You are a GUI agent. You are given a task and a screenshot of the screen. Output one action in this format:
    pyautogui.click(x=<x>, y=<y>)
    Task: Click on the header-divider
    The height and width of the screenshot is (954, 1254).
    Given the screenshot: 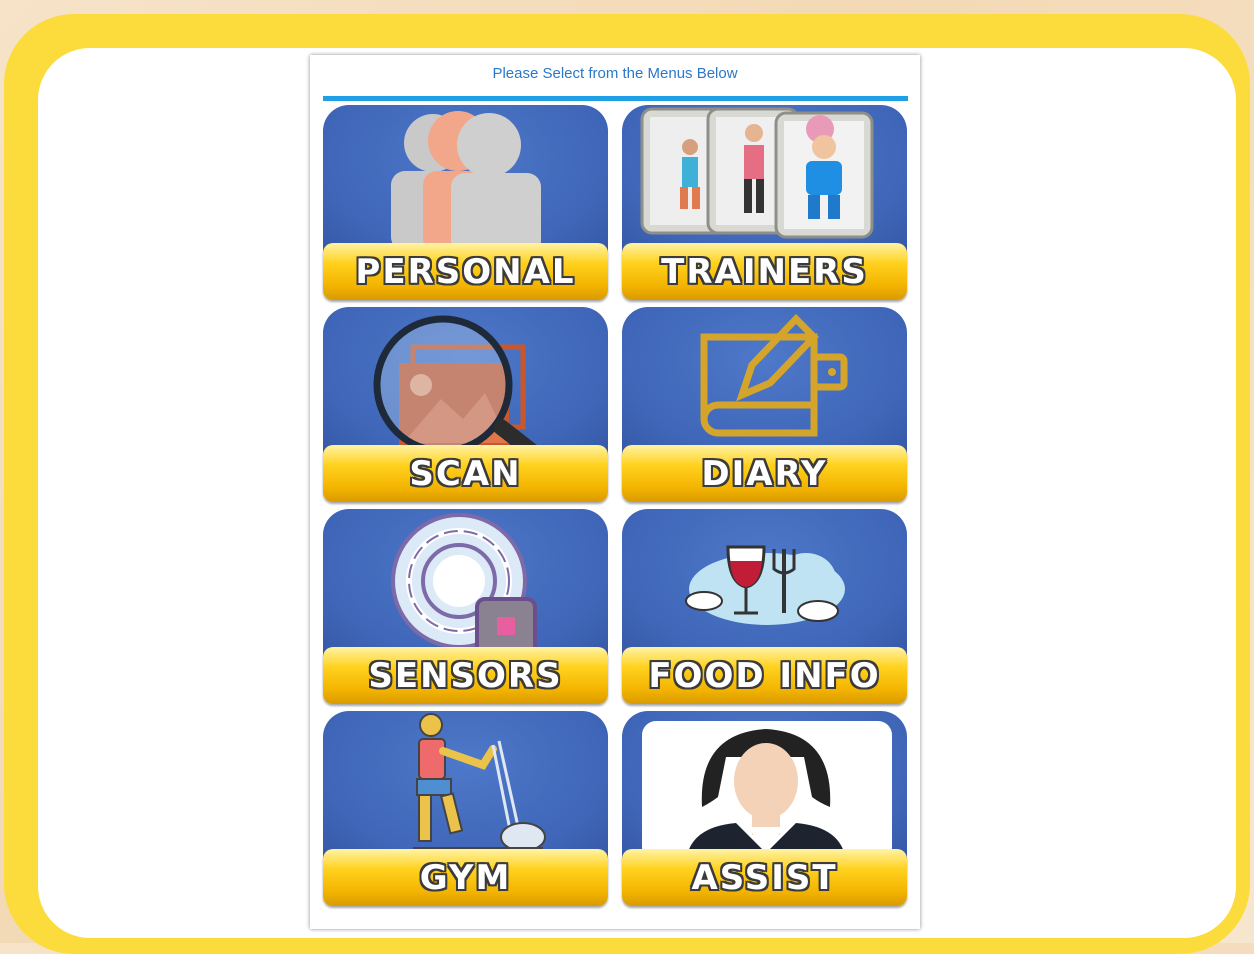 What is the action you would take?
    pyautogui.click(x=615, y=98)
    